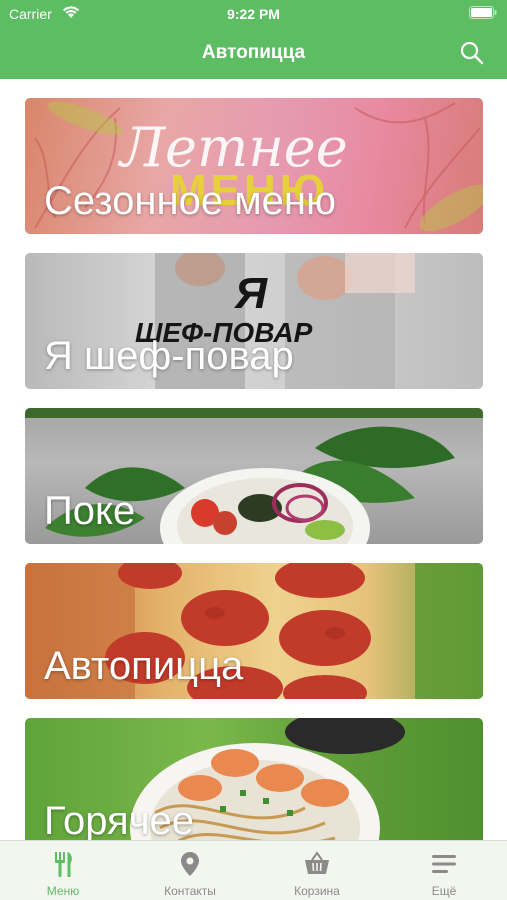 The height and width of the screenshot is (900, 507). Describe the element at coordinates (444, 891) in the screenshot. I see `tab-label: Ещё` at that location.